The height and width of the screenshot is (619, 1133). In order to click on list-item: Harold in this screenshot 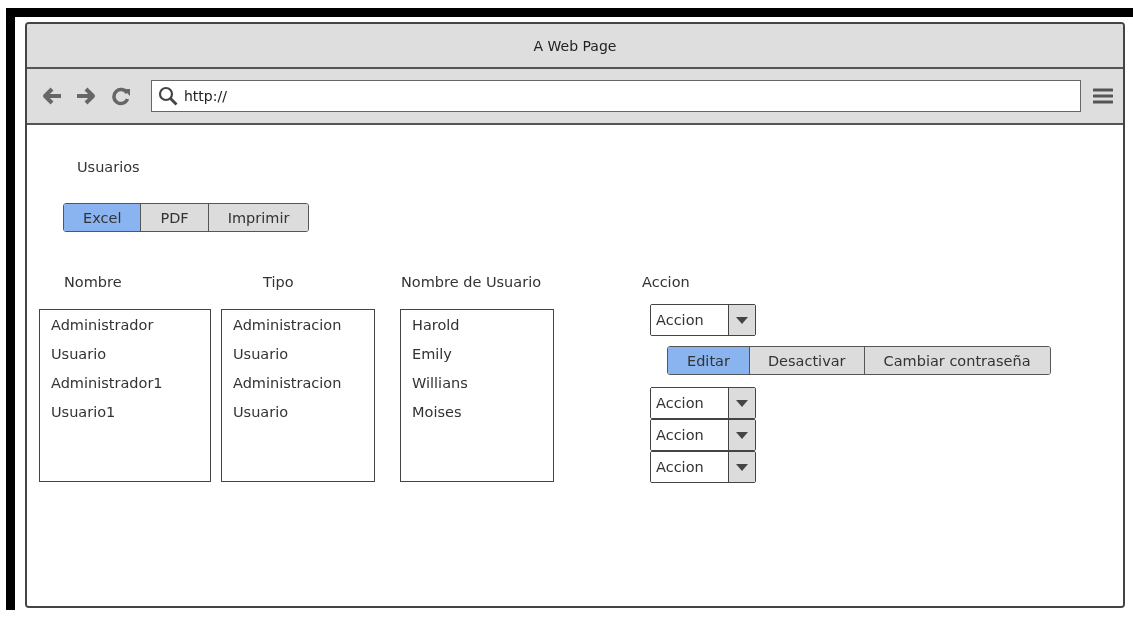, I will do `click(436, 327)`.